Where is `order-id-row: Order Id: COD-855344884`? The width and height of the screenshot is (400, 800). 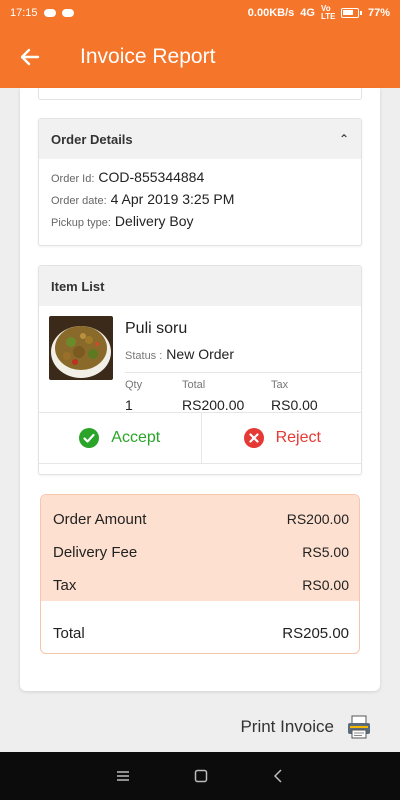
order-id-row: Order Id: COD-855344884 is located at coordinates (200, 180).